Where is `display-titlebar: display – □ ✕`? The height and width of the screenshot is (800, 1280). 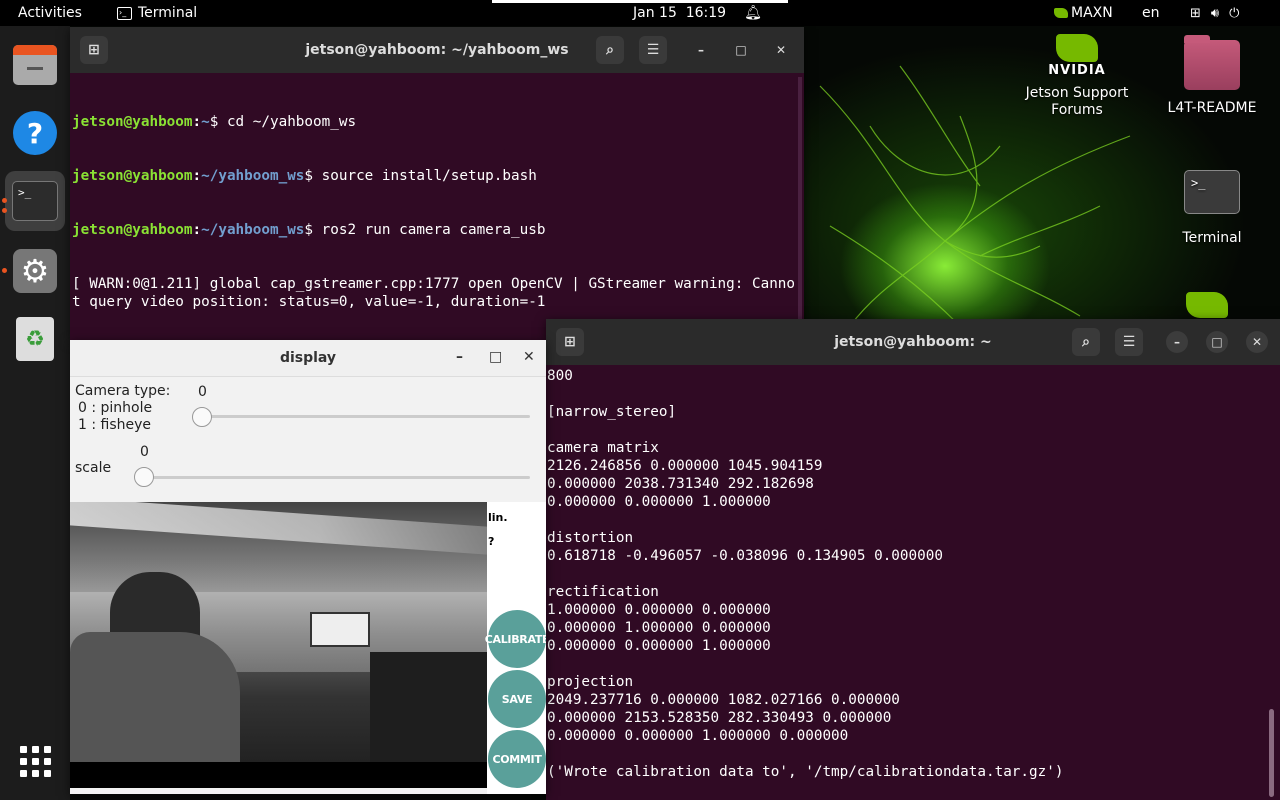 display-titlebar: display – □ ✕ is located at coordinates (308, 358).